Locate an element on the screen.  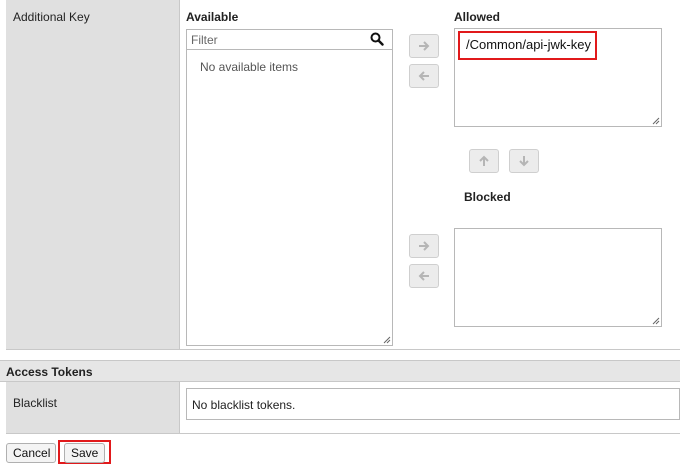
move-down-button is located at coordinates (524, 161).